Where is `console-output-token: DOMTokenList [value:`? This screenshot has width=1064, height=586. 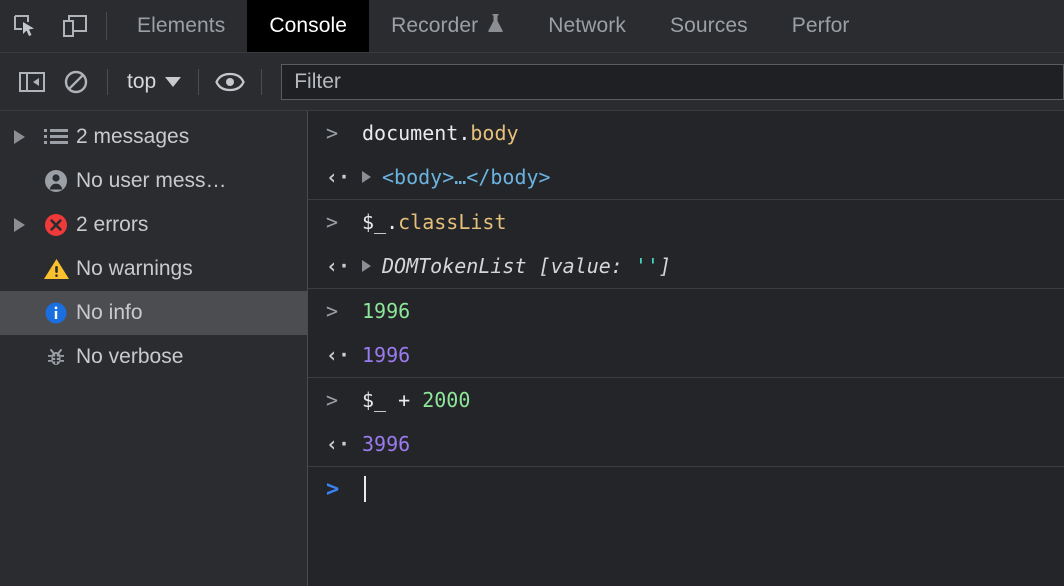
console-output-token: DOMTokenList [value: is located at coordinates (508, 266).